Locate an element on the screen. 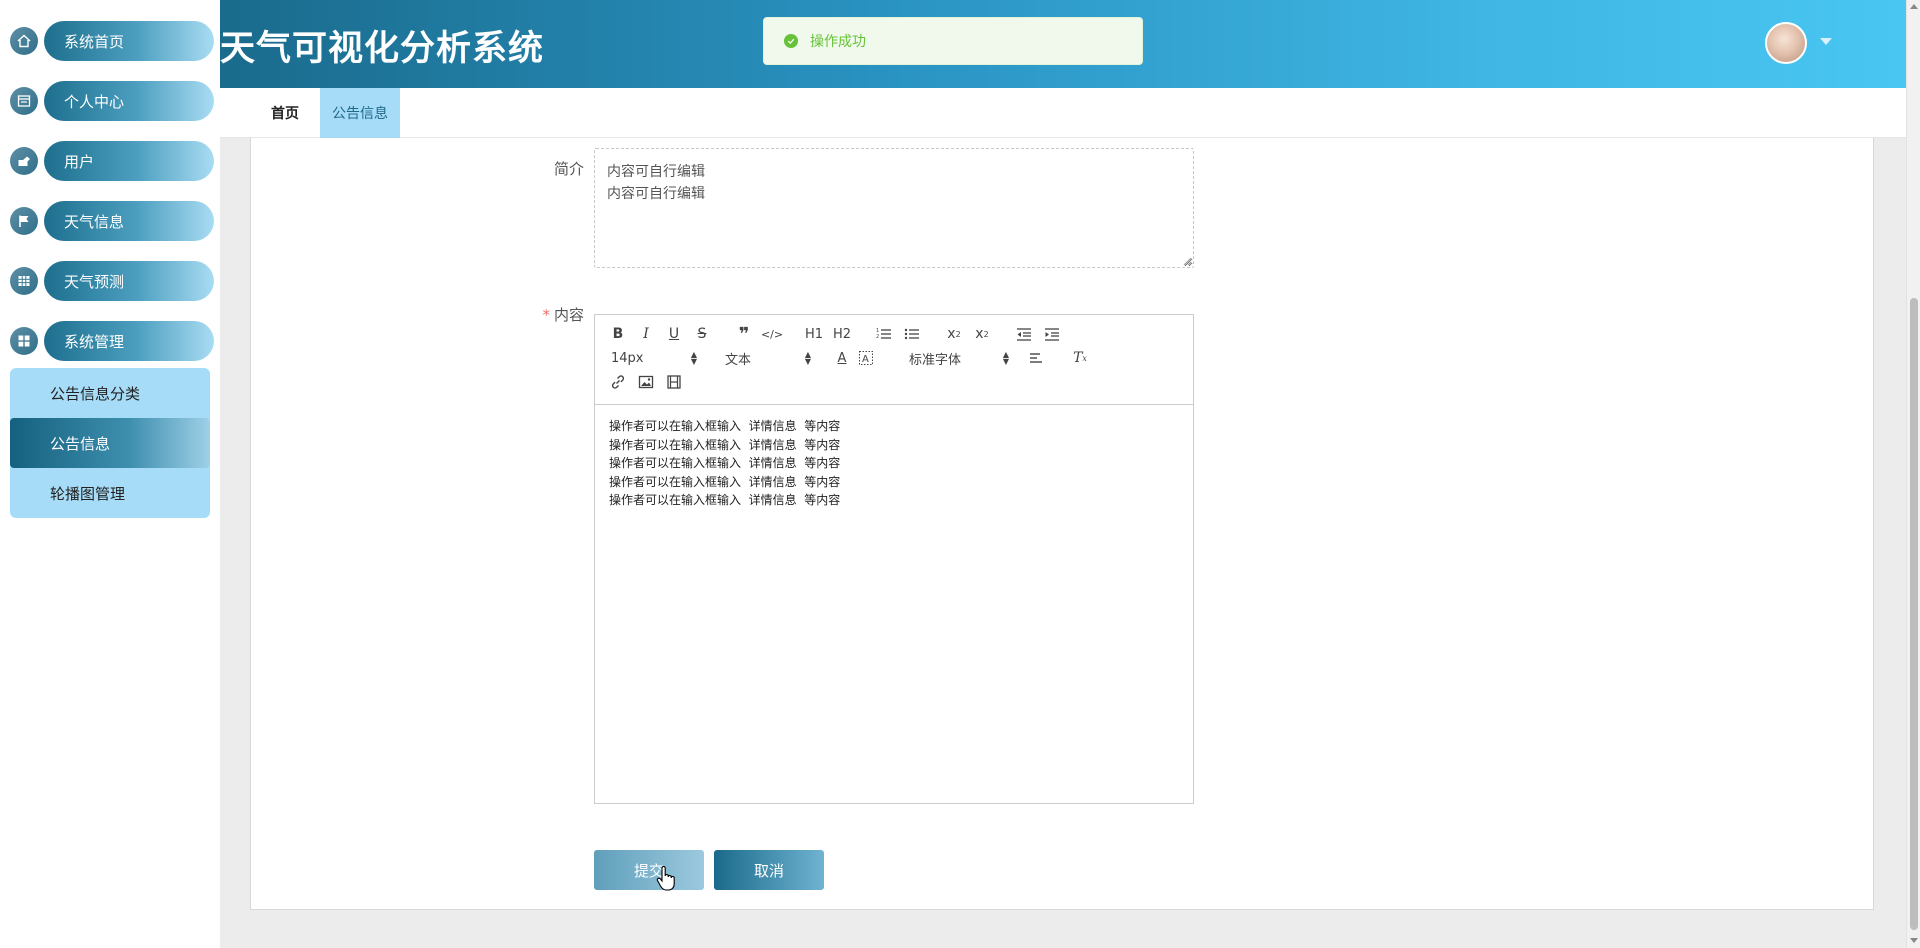 This screenshot has height=948, width=1920. link-icon is located at coordinates (618, 382).